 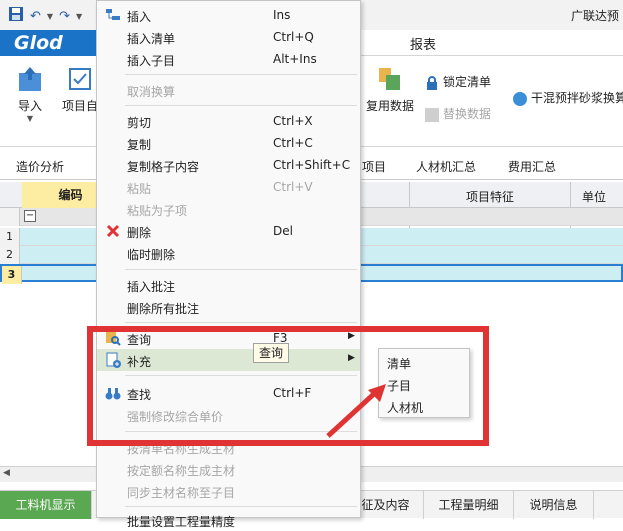 I want to click on dry-mortar-button: 干混预拌砂浆换算, so click(x=567, y=98).